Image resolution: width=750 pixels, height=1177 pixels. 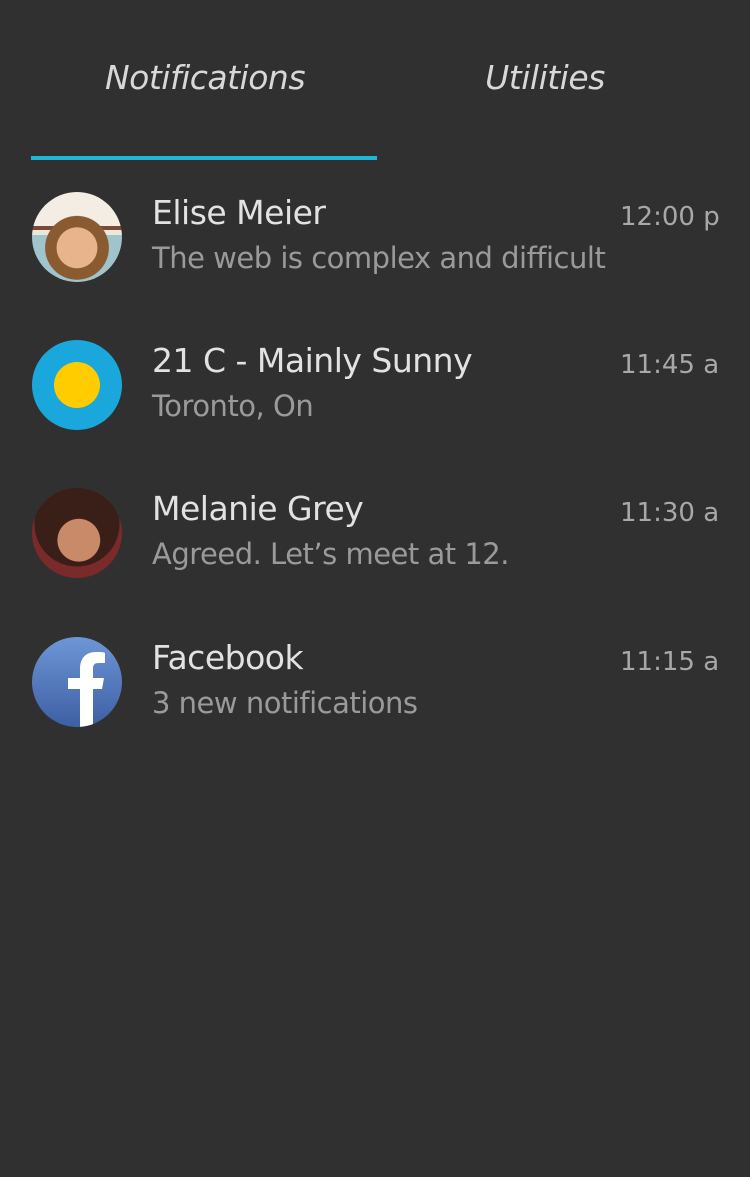 What do you see at coordinates (312, 360) in the screenshot?
I see `notification-title: 21 C - Mainly Sunny` at bounding box center [312, 360].